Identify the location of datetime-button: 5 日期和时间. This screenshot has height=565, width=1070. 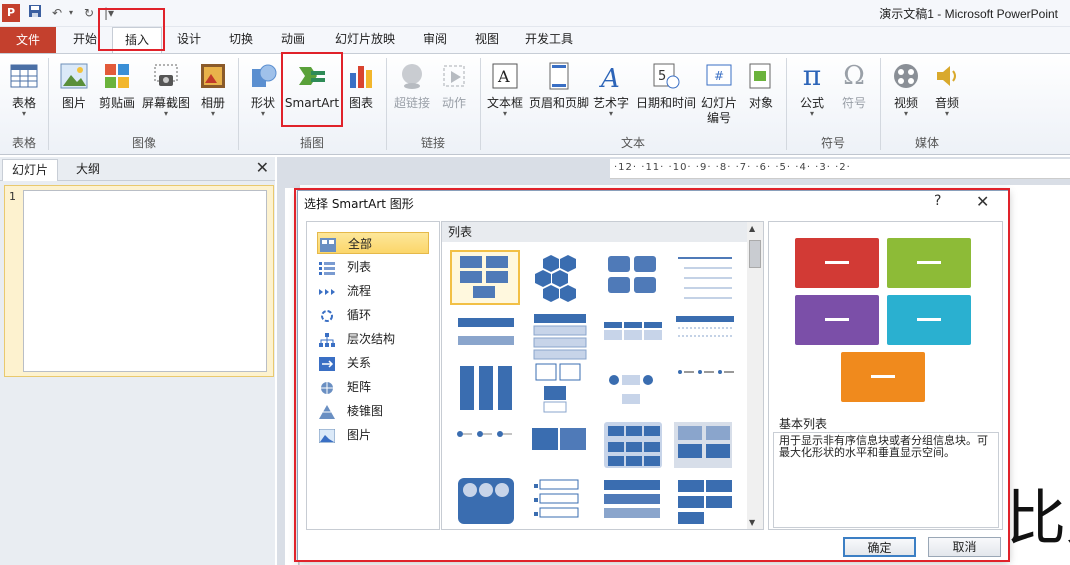
(666, 98).